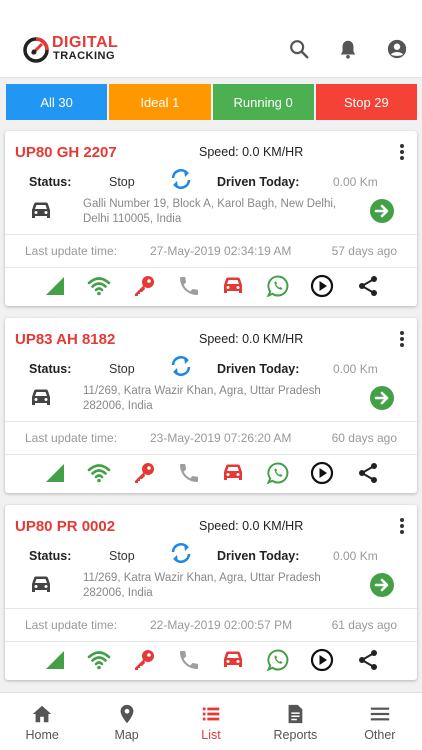 The width and height of the screenshot is (422, 750). What do you see at coordinates (221, 438) in the screenshot?
I see `last-update-time: 23-May-2019 07:26:20 AM` at bounding box center [221, 438].